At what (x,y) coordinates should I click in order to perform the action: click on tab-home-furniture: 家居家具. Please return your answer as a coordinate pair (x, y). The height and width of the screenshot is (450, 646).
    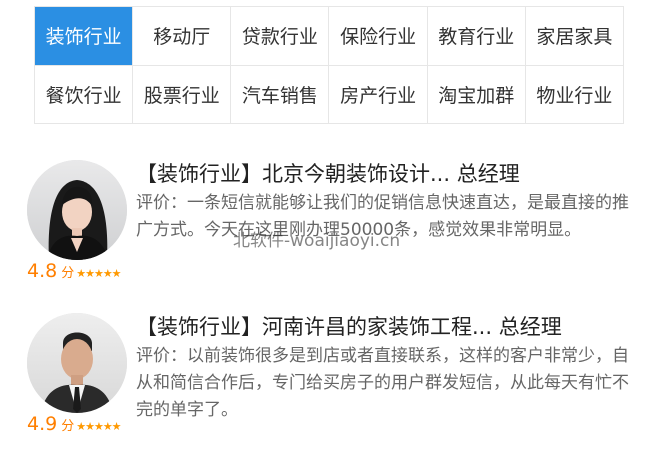
    Looking at the image, I should click on (574, 36).